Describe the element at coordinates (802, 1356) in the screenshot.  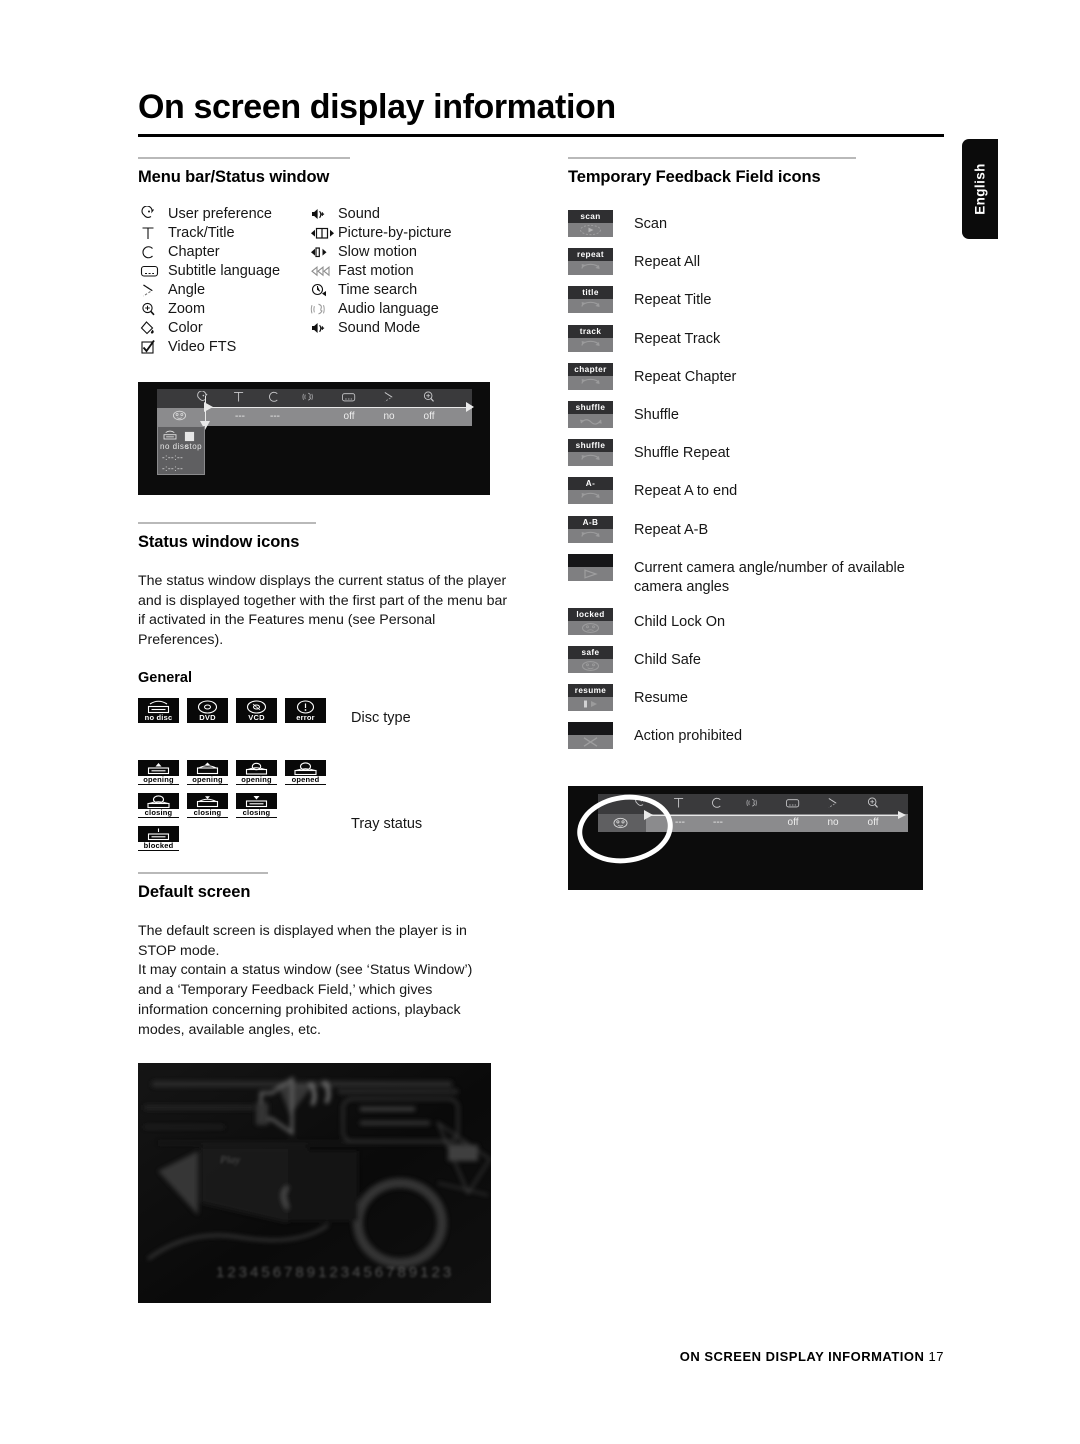
I see `footer-title: ON SCREEN DISPLAY INFORMATION` at that location.